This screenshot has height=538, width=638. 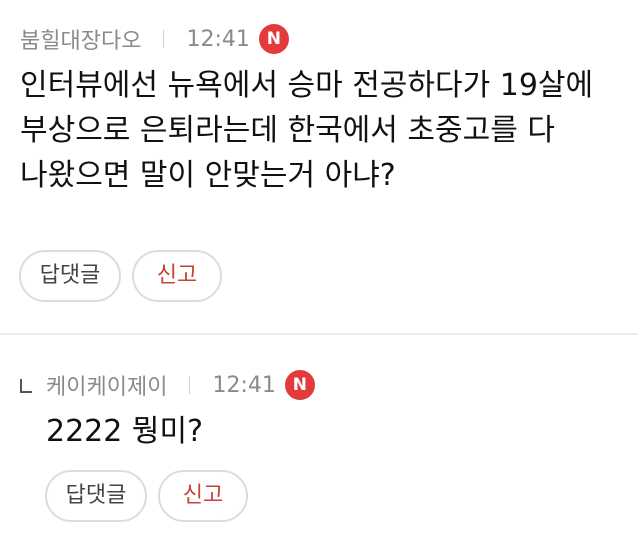 I want to click on reply-arrow-icon, so click(x=26, y=386).